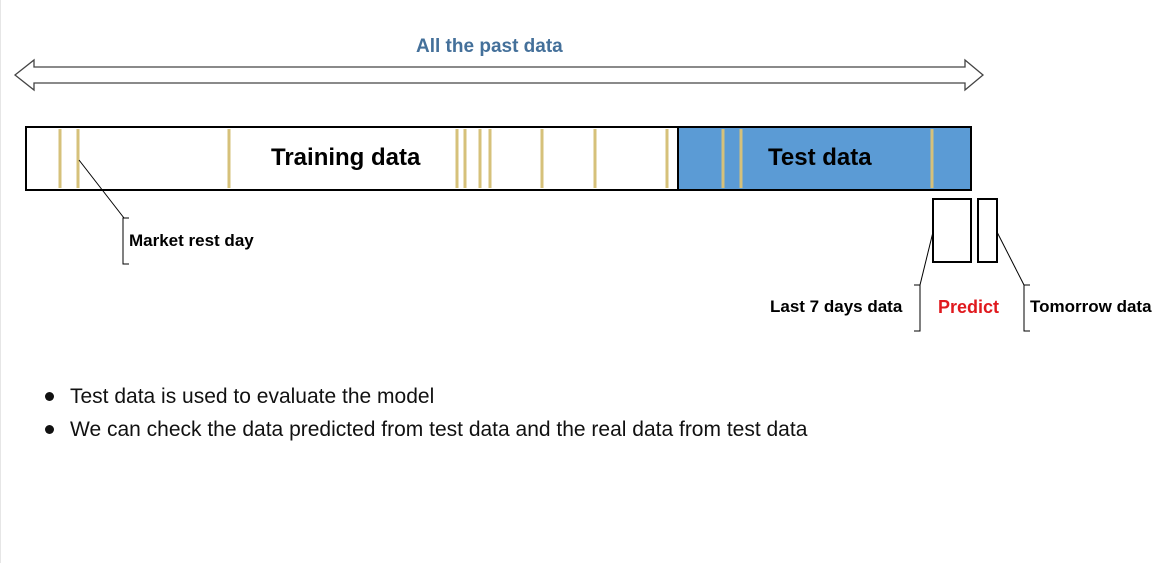 Image resolution: width=1173 pixels, height=563 pixels. I want to click on last7-box, so click(952, 230).